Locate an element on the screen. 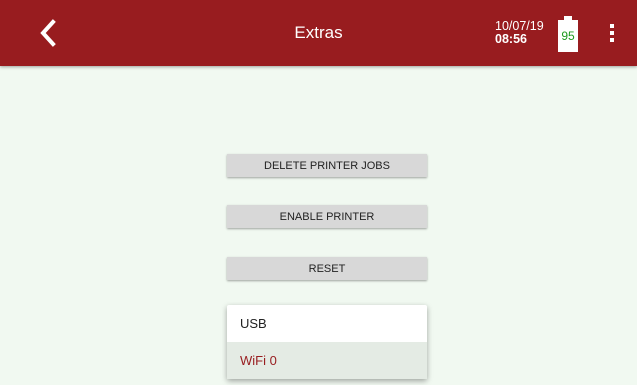  enable-printer-button: ENABLE PRINTER is located at coordinates (327, 216).